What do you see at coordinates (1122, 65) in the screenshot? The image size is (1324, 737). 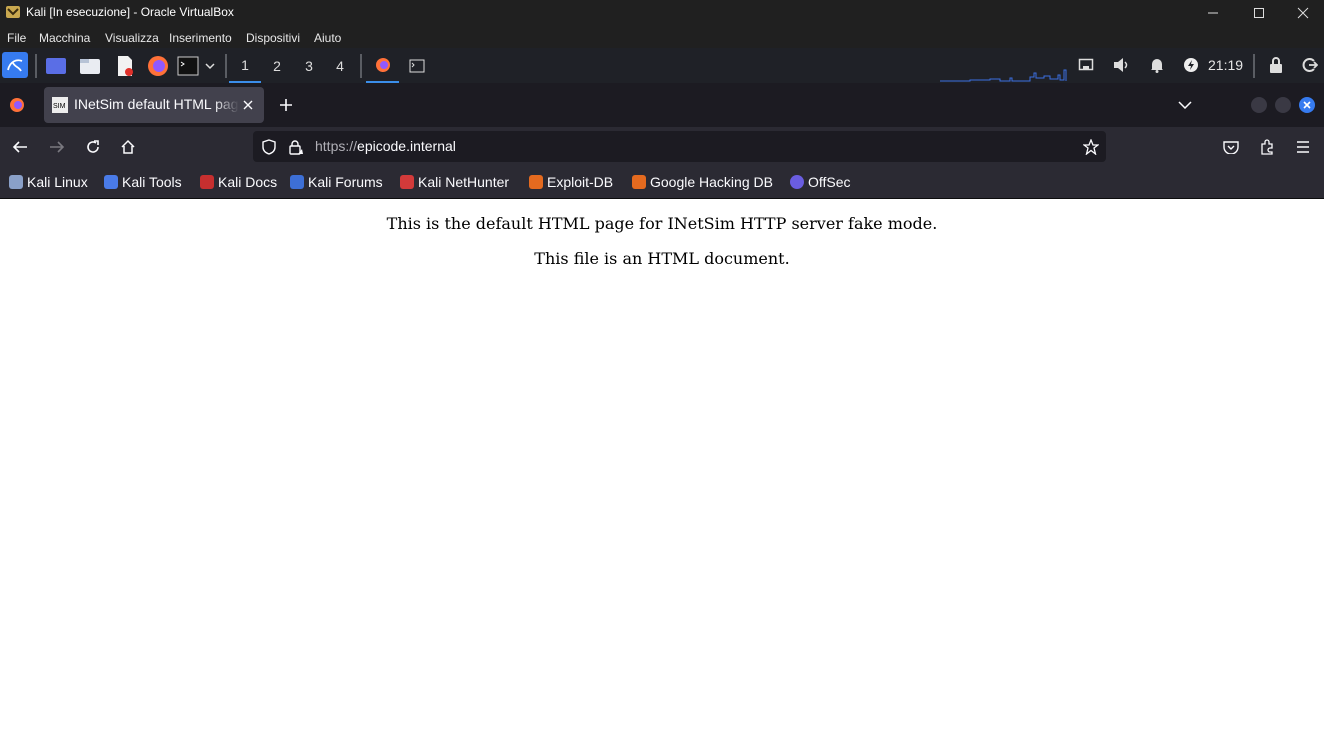 I see `volume-tray-button` at bounding box center [1122, 65].